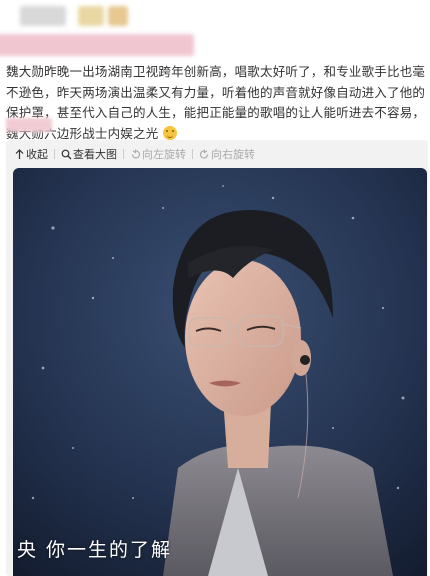  What do you see at coordinates (169, 132) in the screenshot?
I see `smile-emoji-icon` at bounding box center [169, 132].